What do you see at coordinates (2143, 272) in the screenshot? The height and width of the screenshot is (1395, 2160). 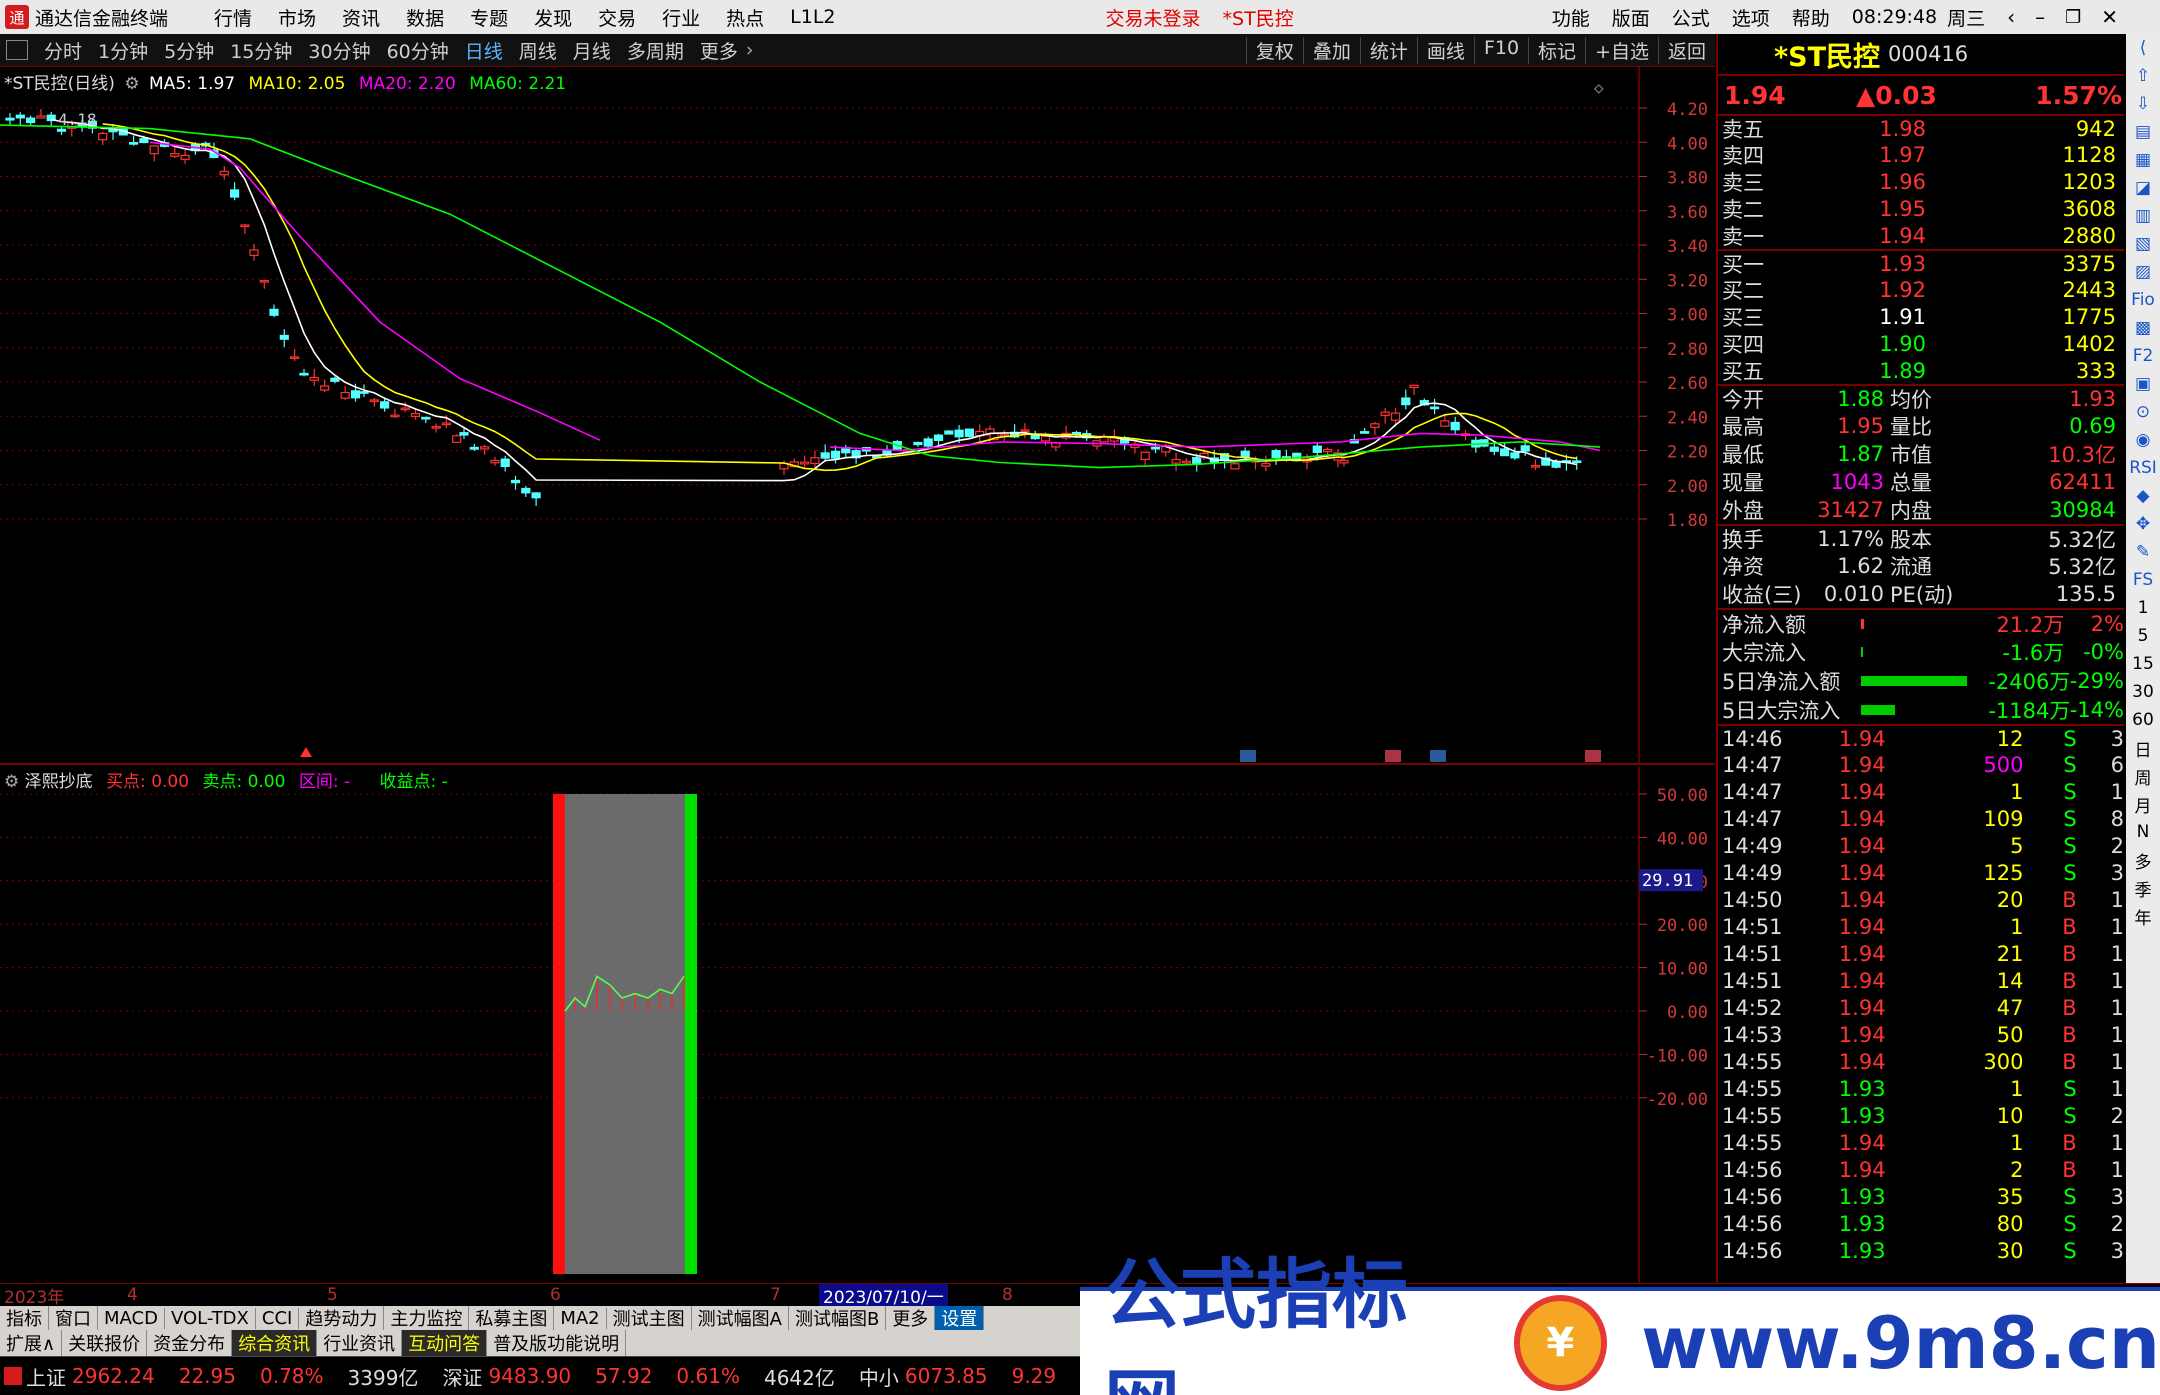 I see `vtool-icon-8: ▨` at bounding box center [2143, 272].